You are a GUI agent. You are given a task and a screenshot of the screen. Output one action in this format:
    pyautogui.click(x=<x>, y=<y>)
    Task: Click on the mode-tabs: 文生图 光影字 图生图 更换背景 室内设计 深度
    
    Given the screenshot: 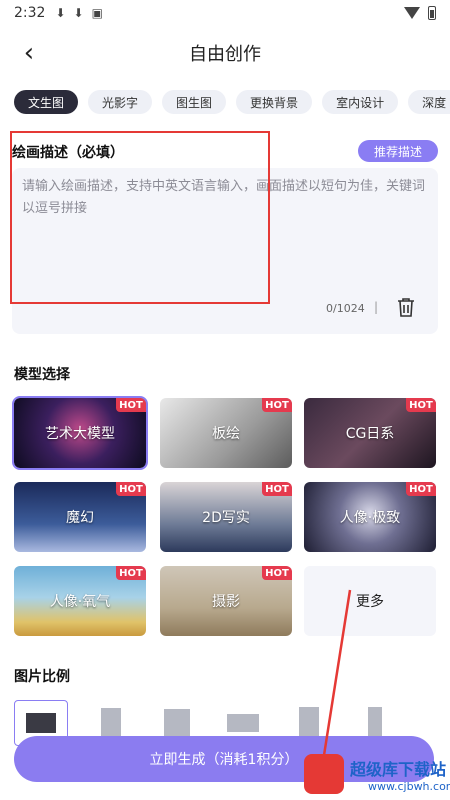 What is the action you would take?
    pyautogui.click(x=232, y=103)
    